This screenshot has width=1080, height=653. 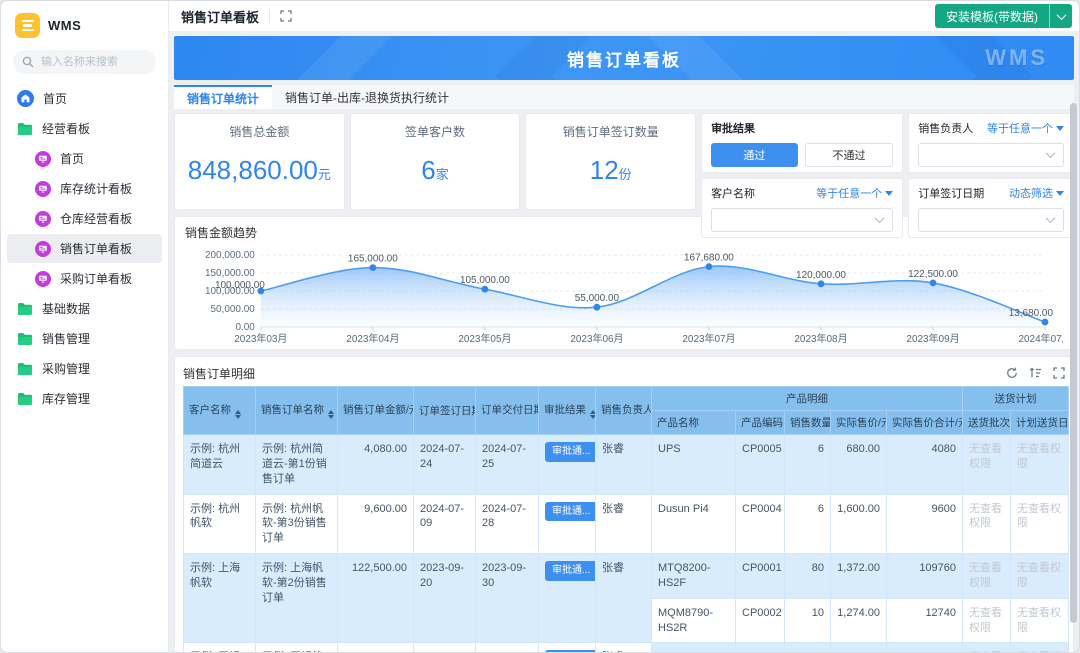 I want to click on filter-customer: 客户名称 等于任意一个, so click(x=802, y=208).